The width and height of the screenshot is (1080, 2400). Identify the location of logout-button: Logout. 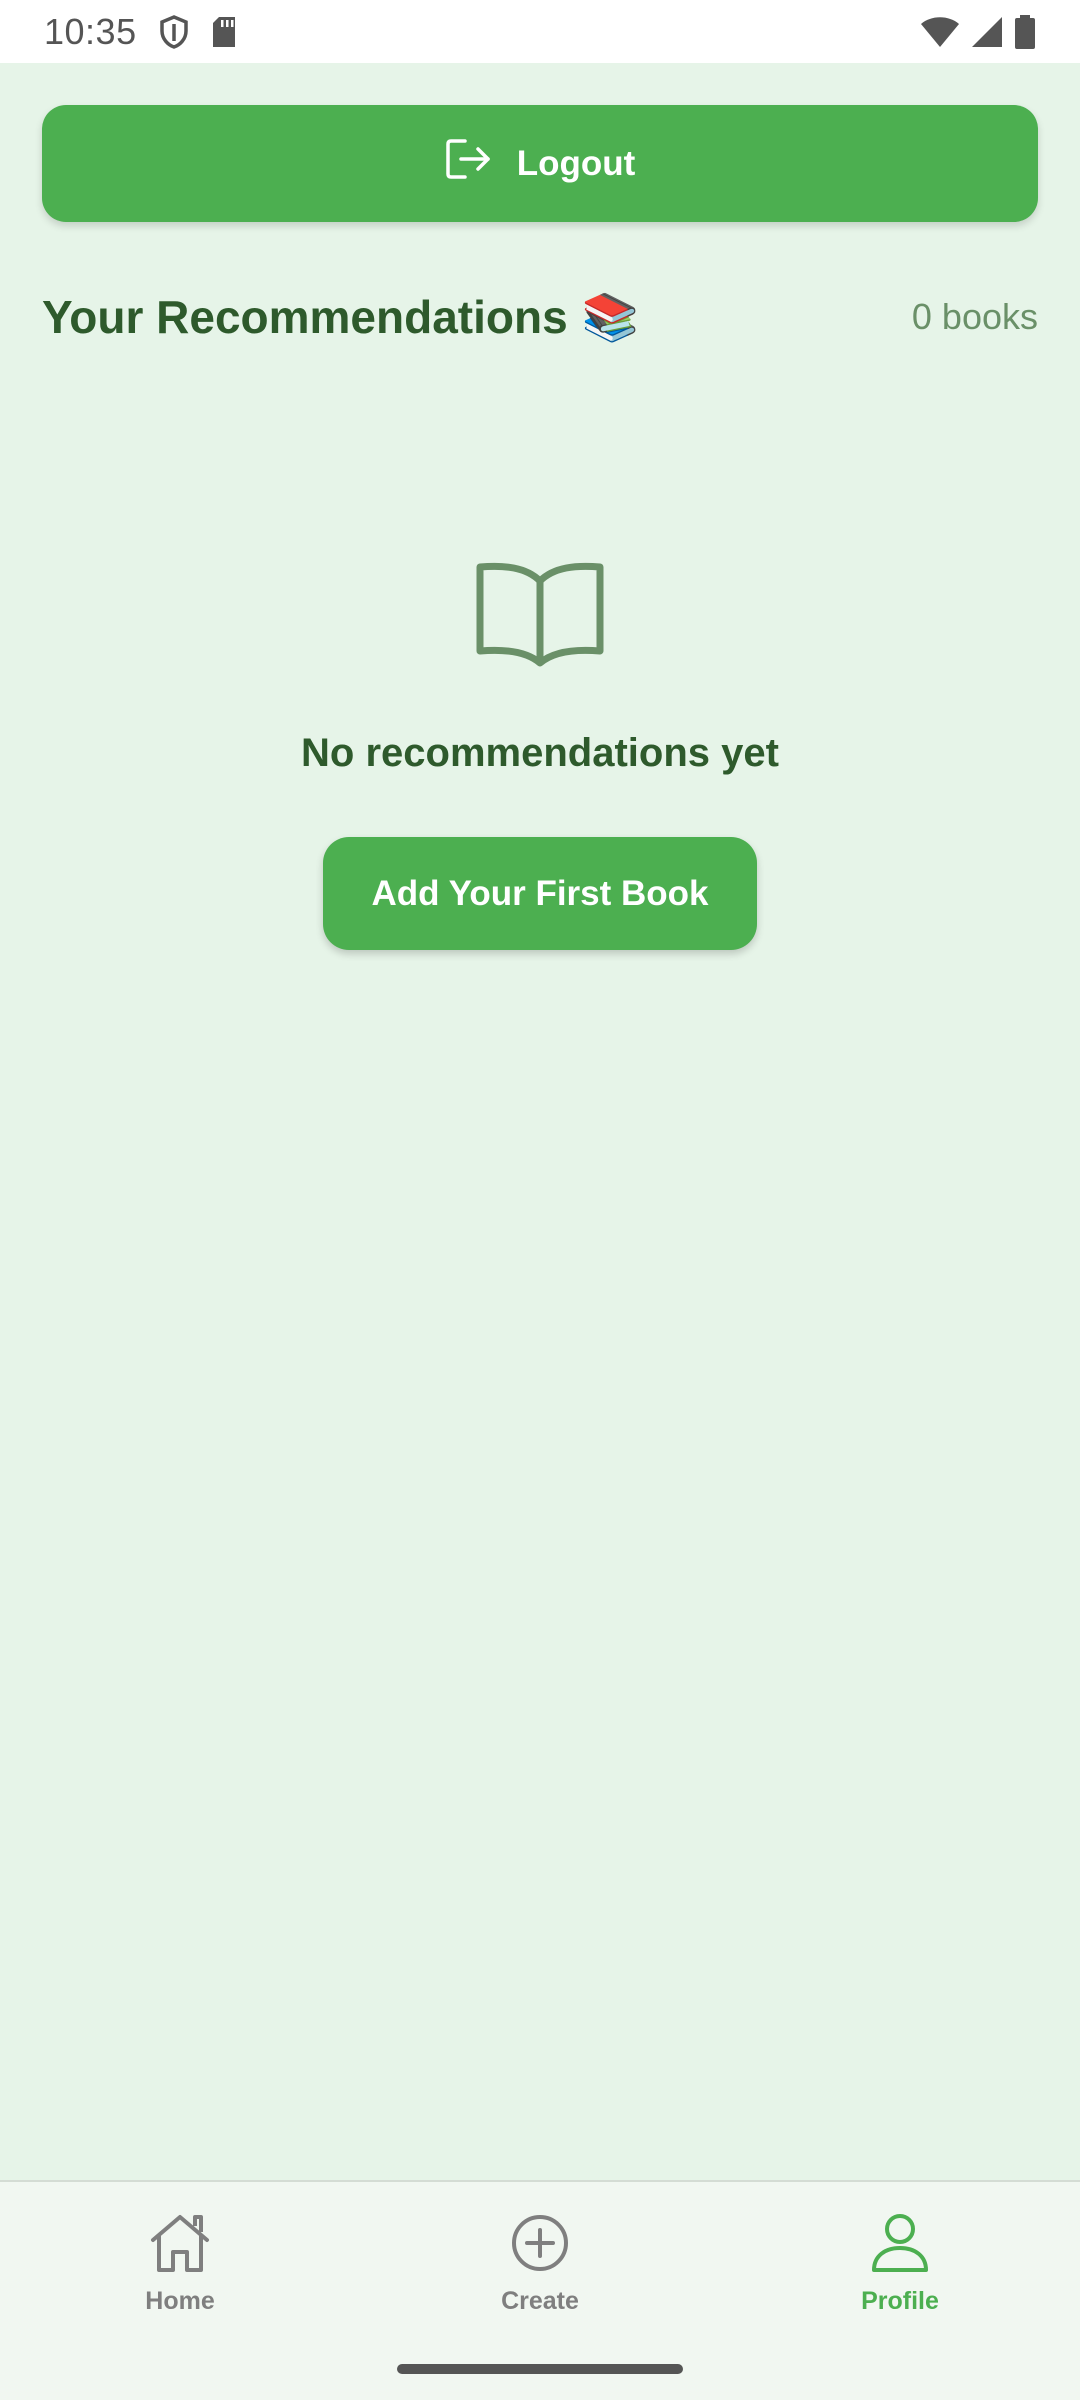
(540, 163).